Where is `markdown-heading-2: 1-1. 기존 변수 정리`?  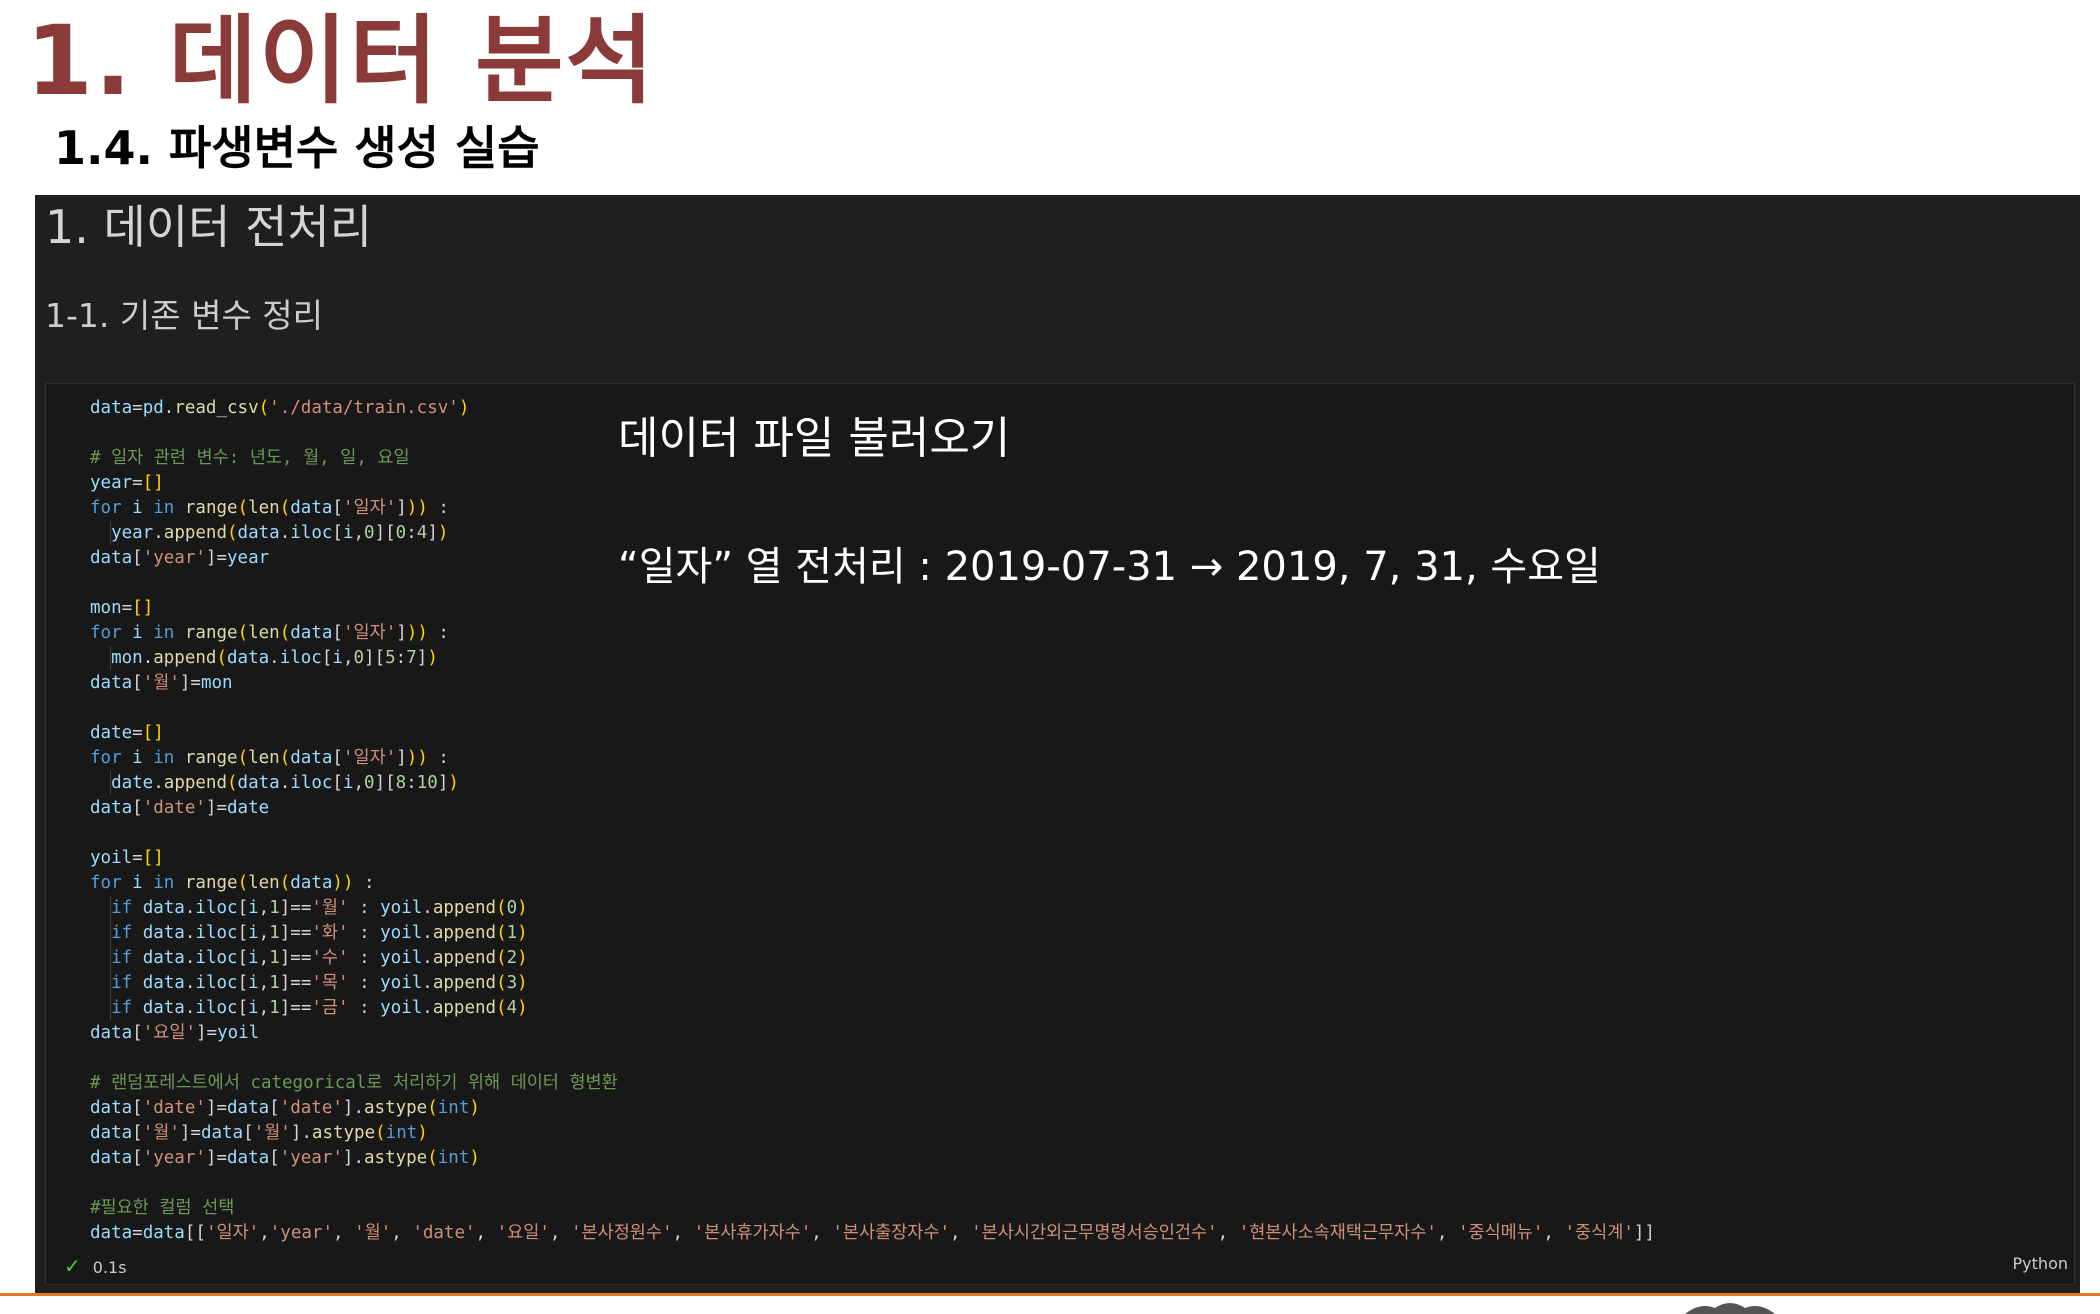 markdown-heading-2: 1-1. 기존 변수 정리 is located at coordinates (184, 315).